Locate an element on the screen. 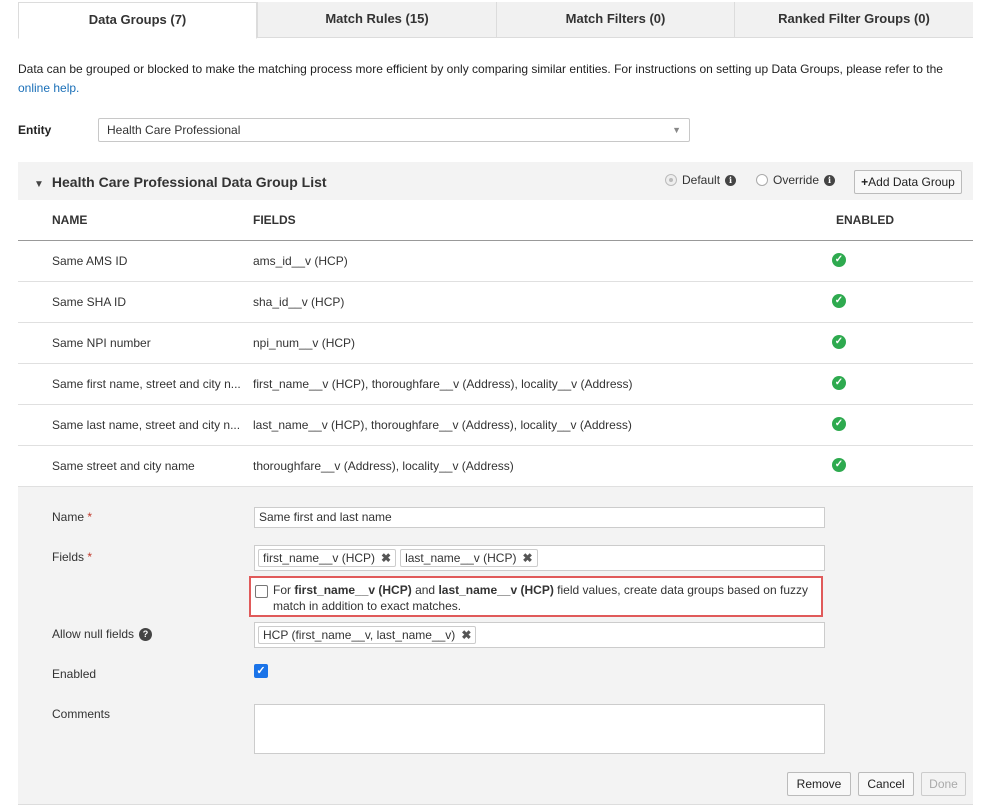 The height and width of the screenshot is (811, 993). field-tag: last_name__v (HCP) ✖ is located at coordinates (469, 558).